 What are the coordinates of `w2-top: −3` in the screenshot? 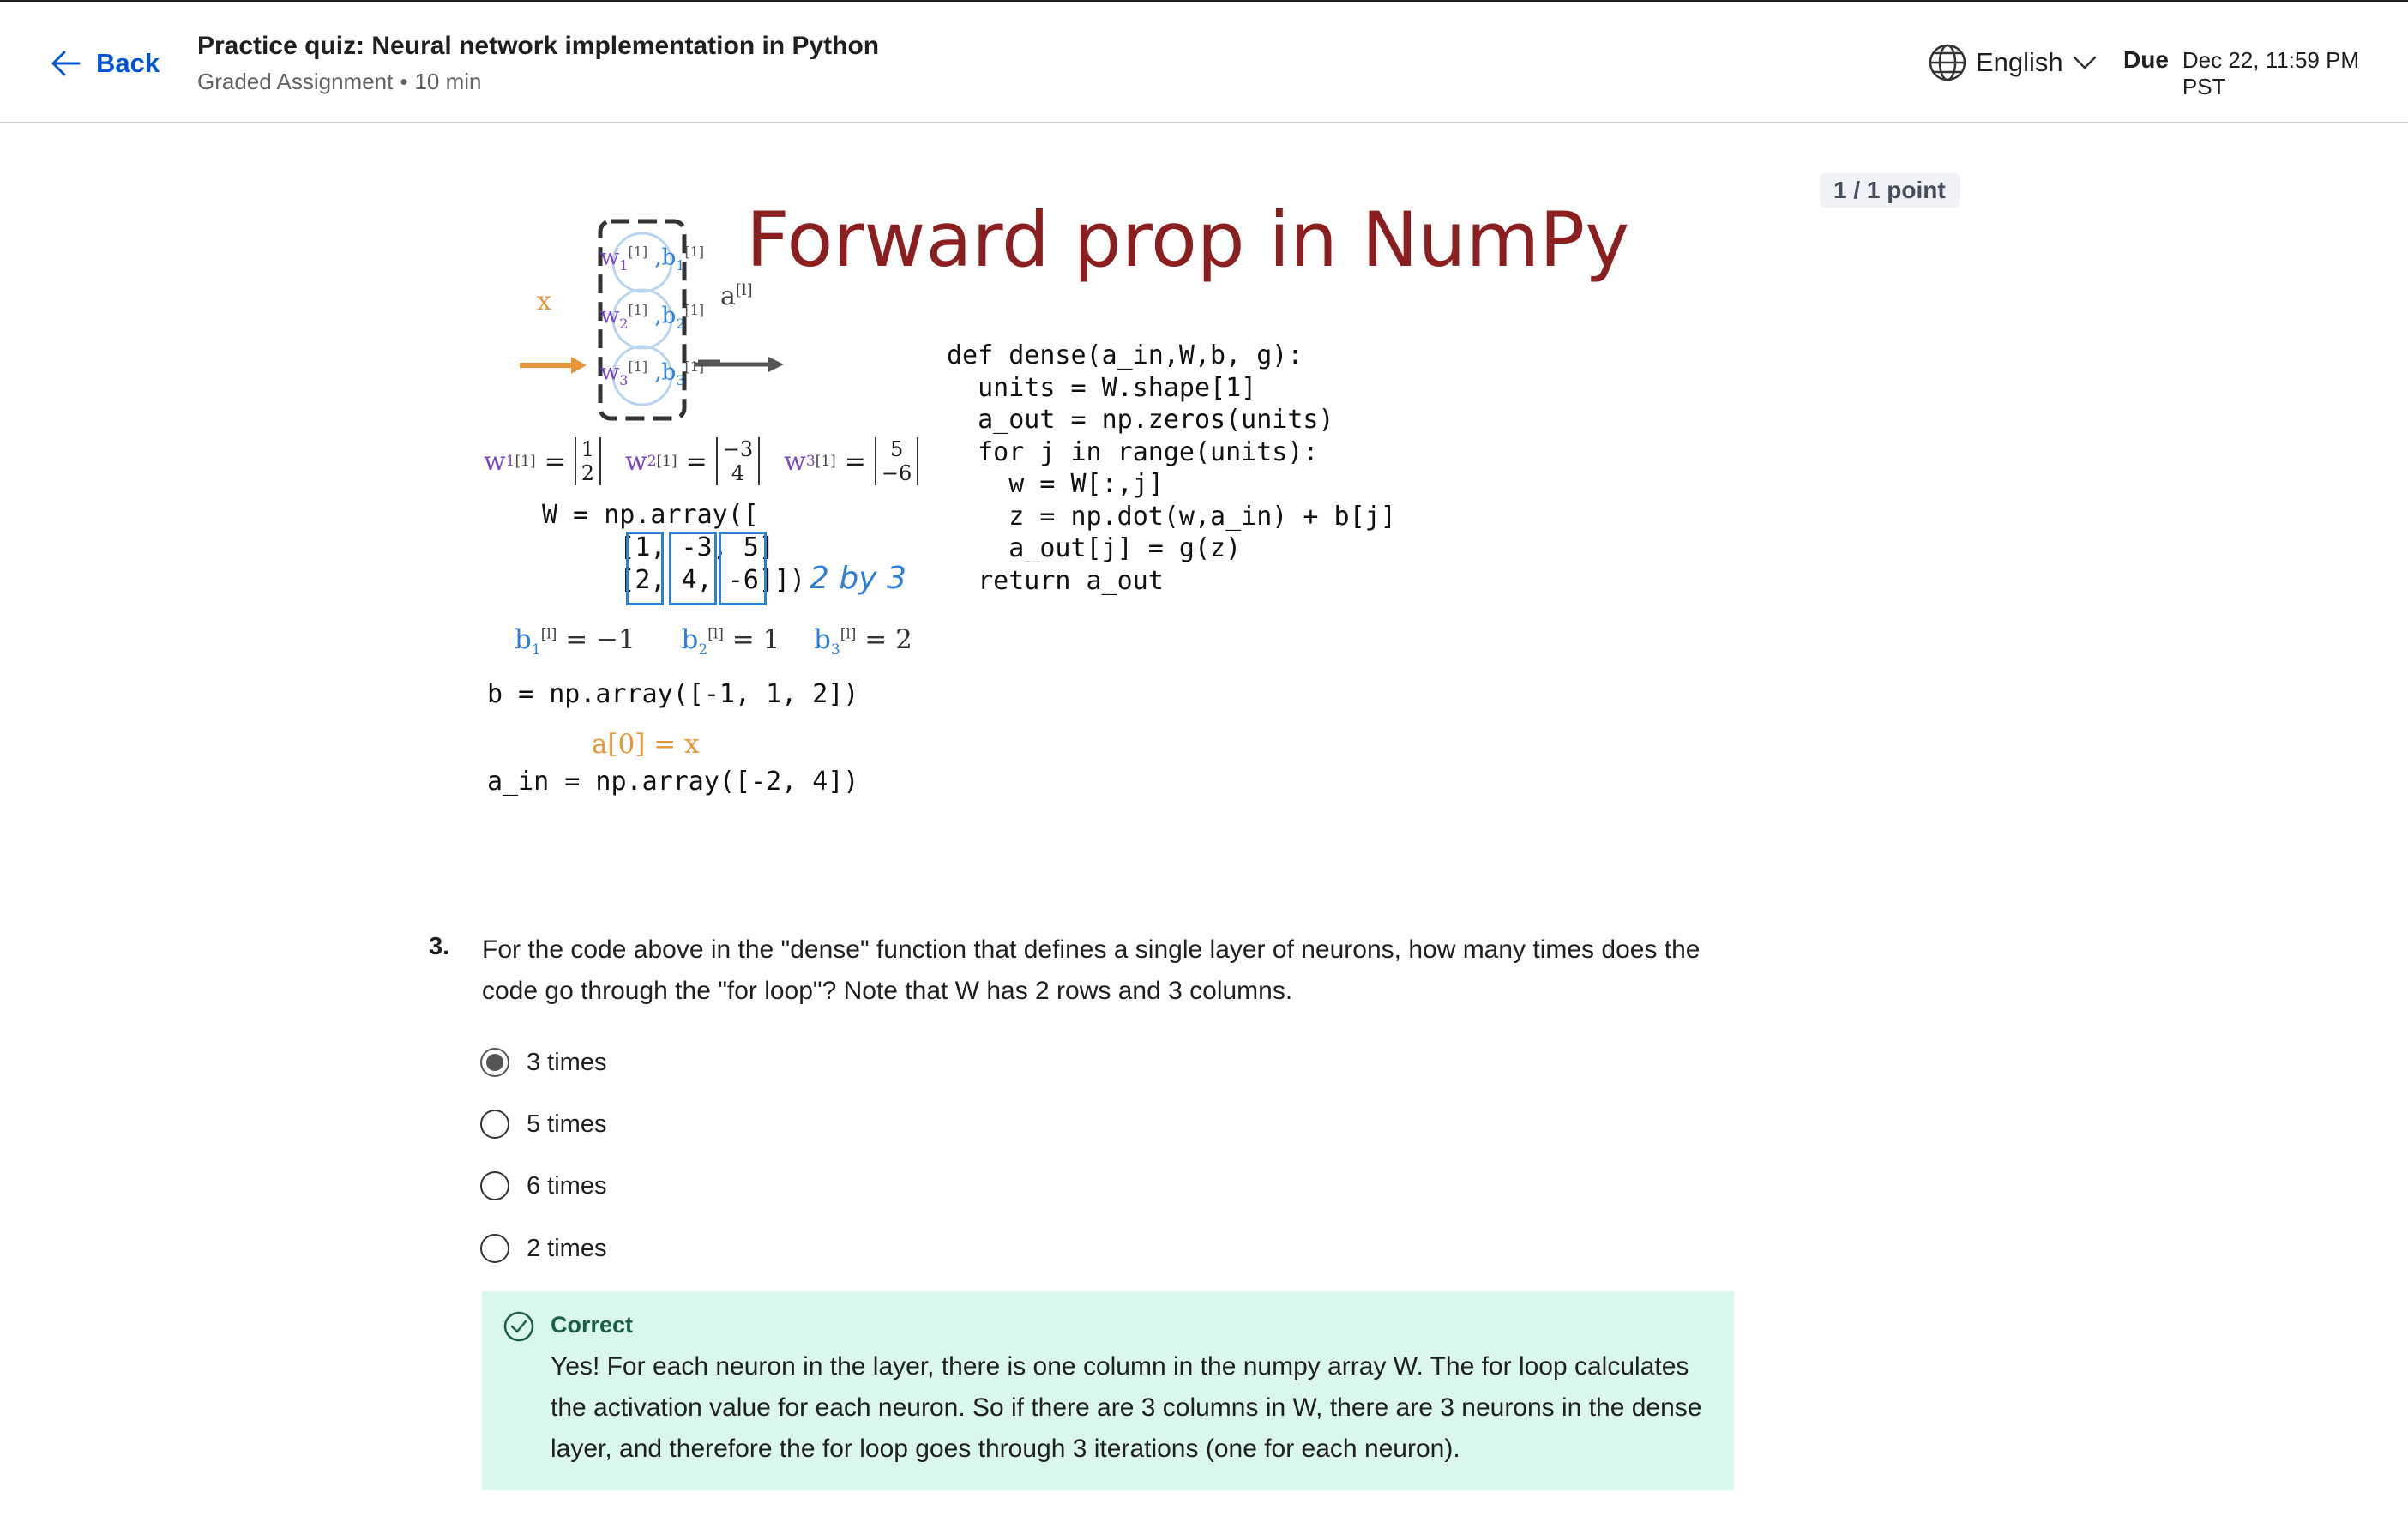 It's located at (738, 449).